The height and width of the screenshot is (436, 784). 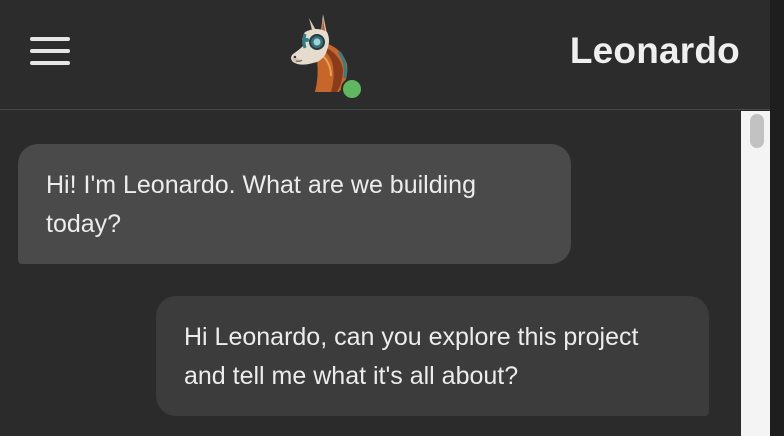 What do you see at coordinates (325, 56) in the screenshot?
I see `avatar` at bounding box center [325, 56].